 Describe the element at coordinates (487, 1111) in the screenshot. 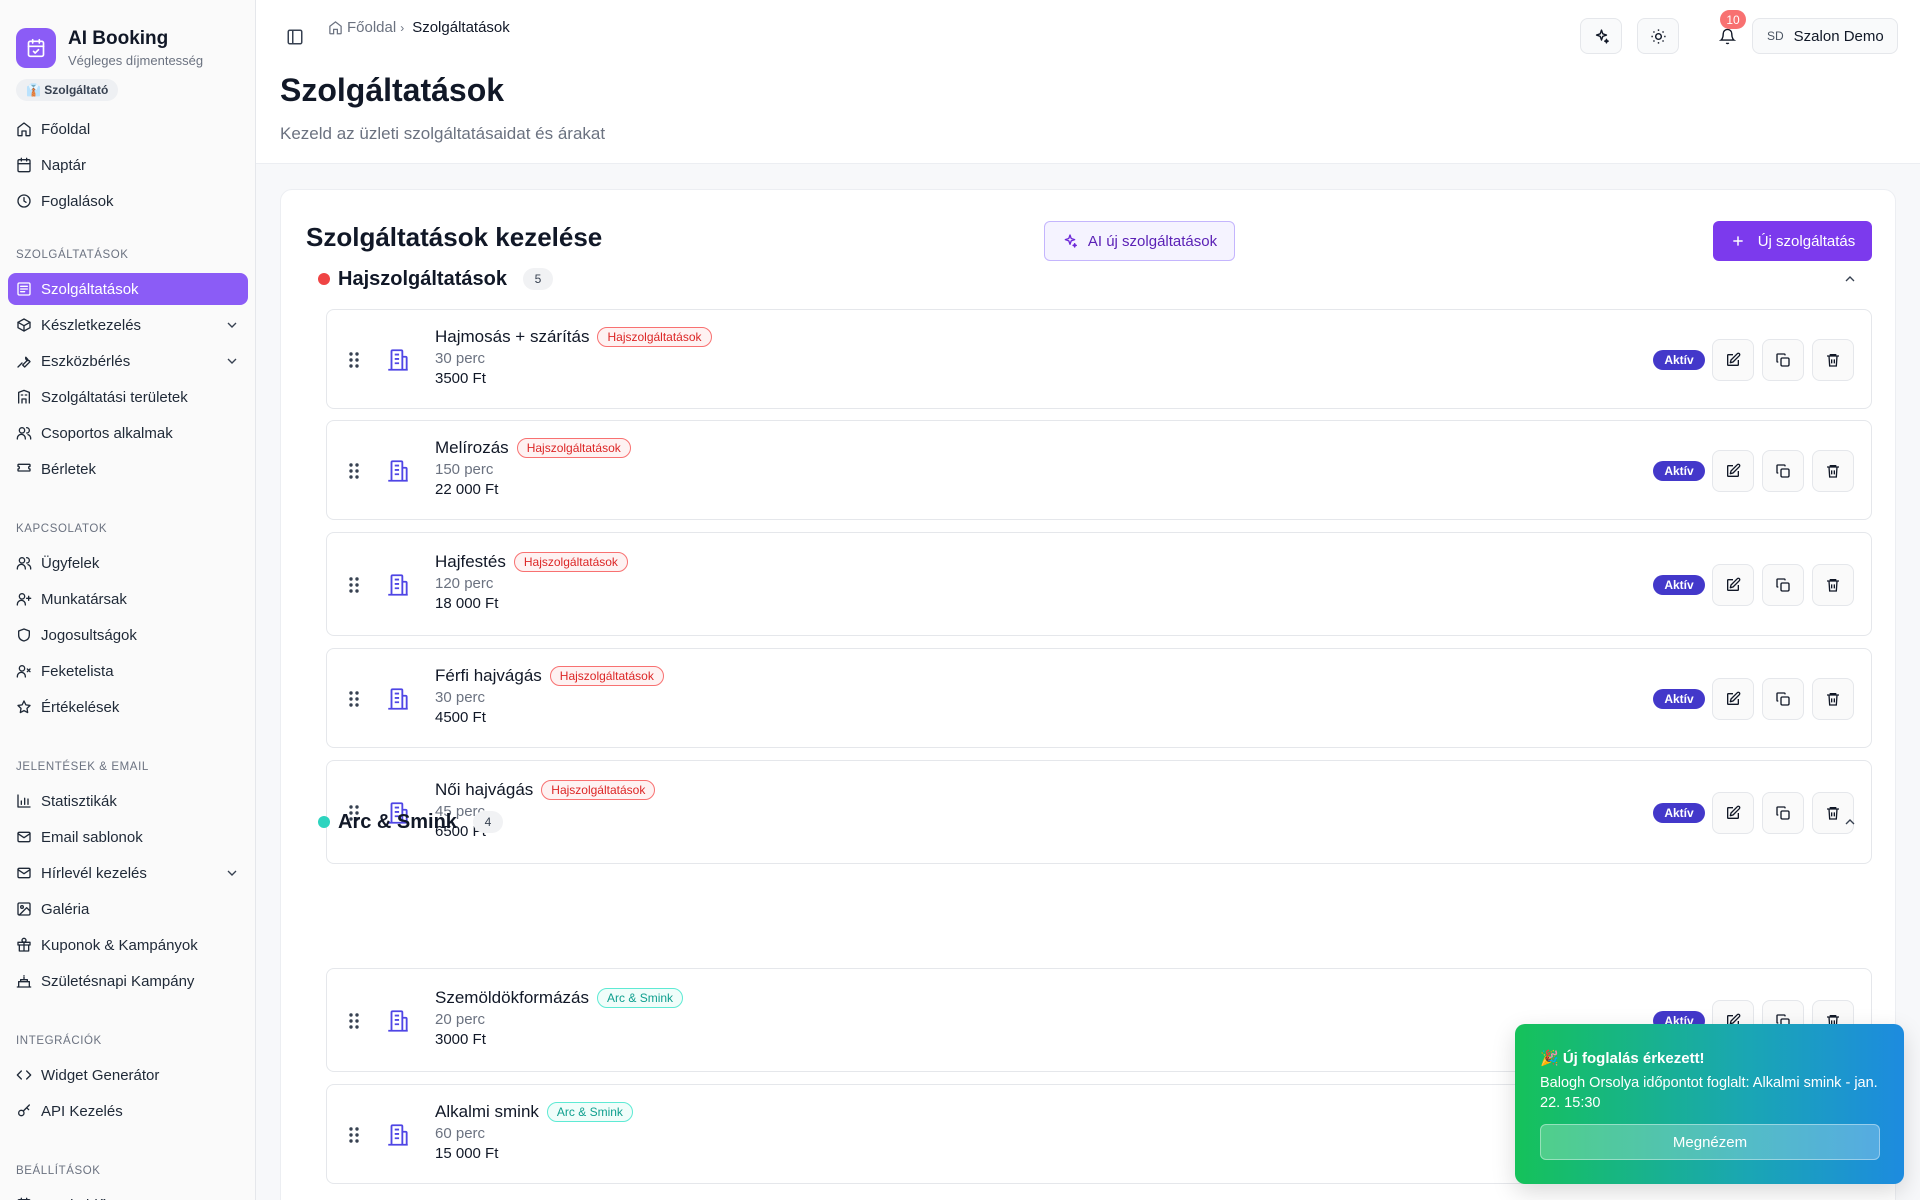

I see `service-name: Alkalmi smink` at that location.